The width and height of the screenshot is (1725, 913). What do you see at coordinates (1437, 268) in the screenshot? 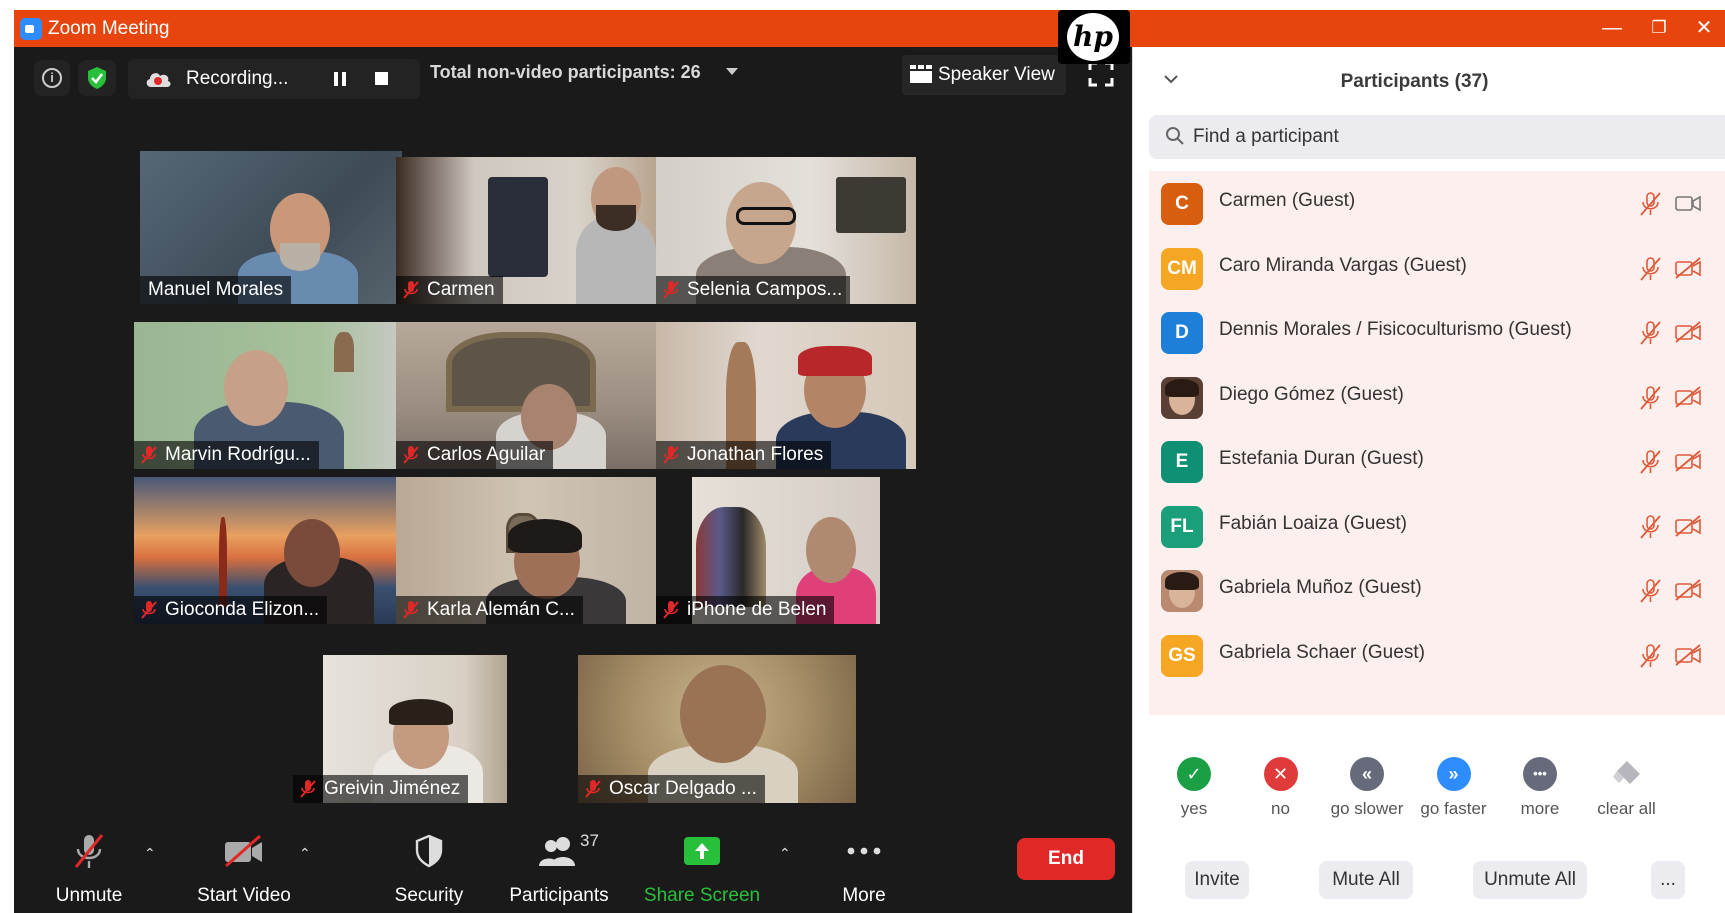
I see `participant-row: CM Caro Miranda Vargas (Guest)` at bounding box center [1437, 268].